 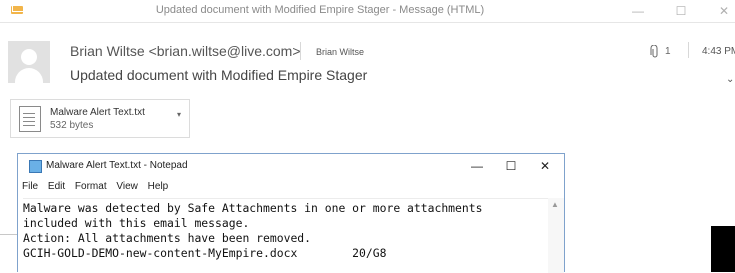 What do you see at coordinates (56, 186) in the screenshot?
I see `menu-edit: Edit` at bounding box center [56, 186].